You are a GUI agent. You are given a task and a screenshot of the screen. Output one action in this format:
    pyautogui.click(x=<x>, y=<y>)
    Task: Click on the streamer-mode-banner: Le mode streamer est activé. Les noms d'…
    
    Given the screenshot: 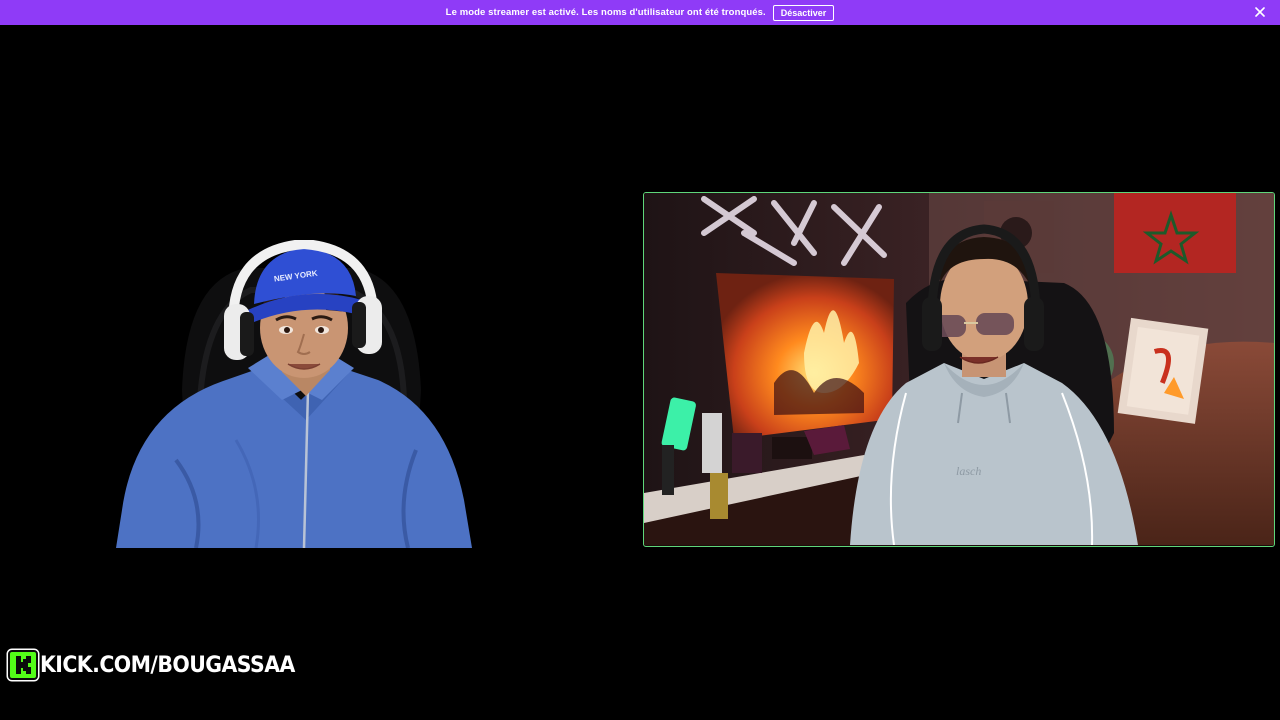 What is the action you would take?
    pyautogui.click(x=640, y=12)
    